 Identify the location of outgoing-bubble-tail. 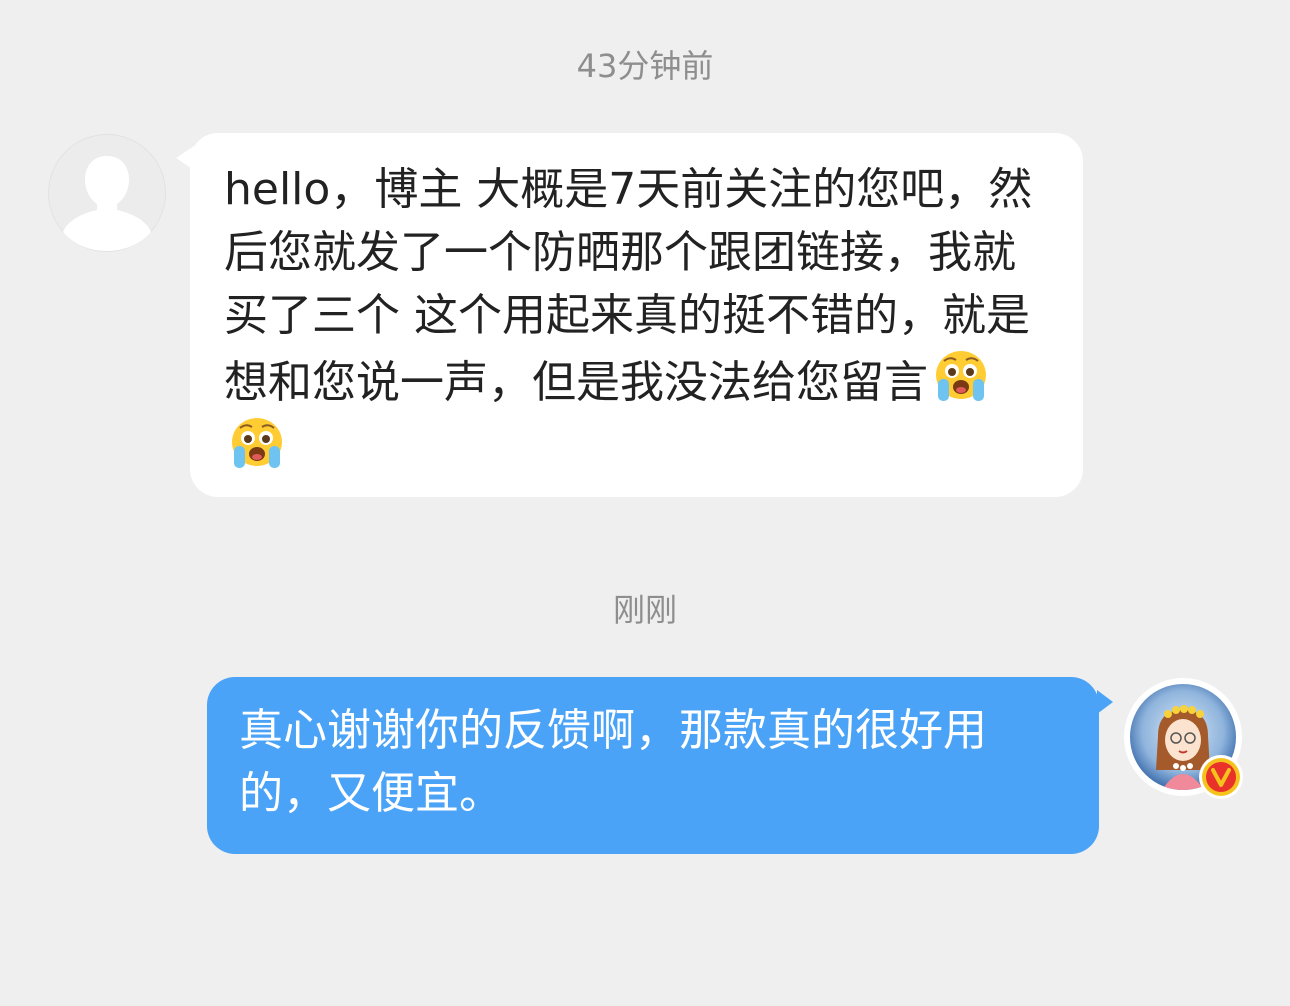
(1105, 702).